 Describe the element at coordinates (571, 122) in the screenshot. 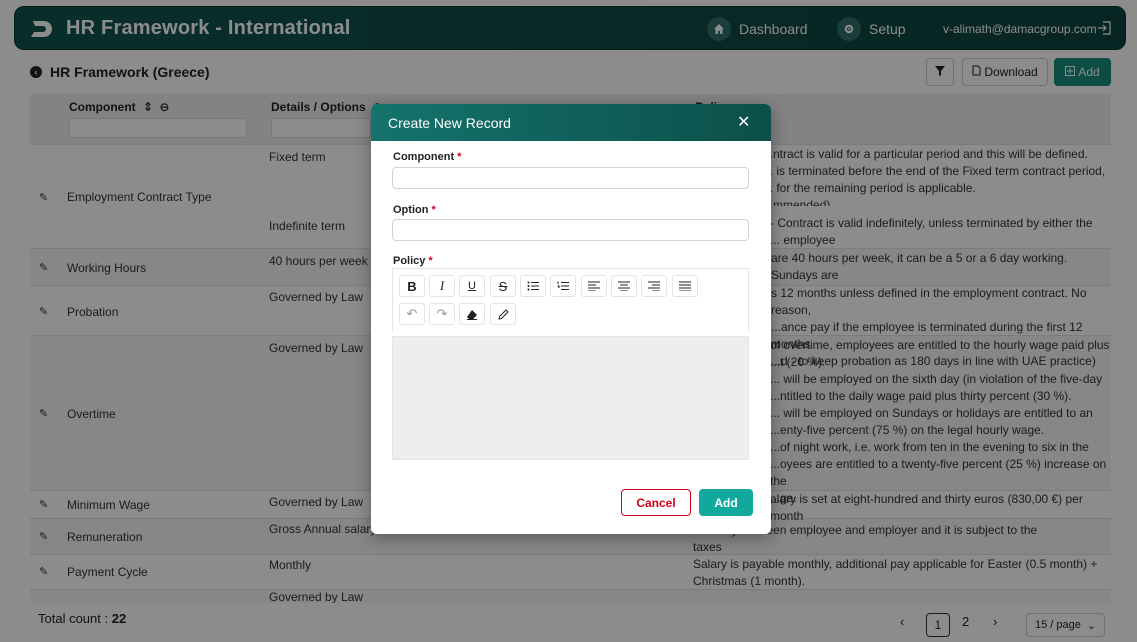

I see `dialog-header: Create New Record ✕` at that location.